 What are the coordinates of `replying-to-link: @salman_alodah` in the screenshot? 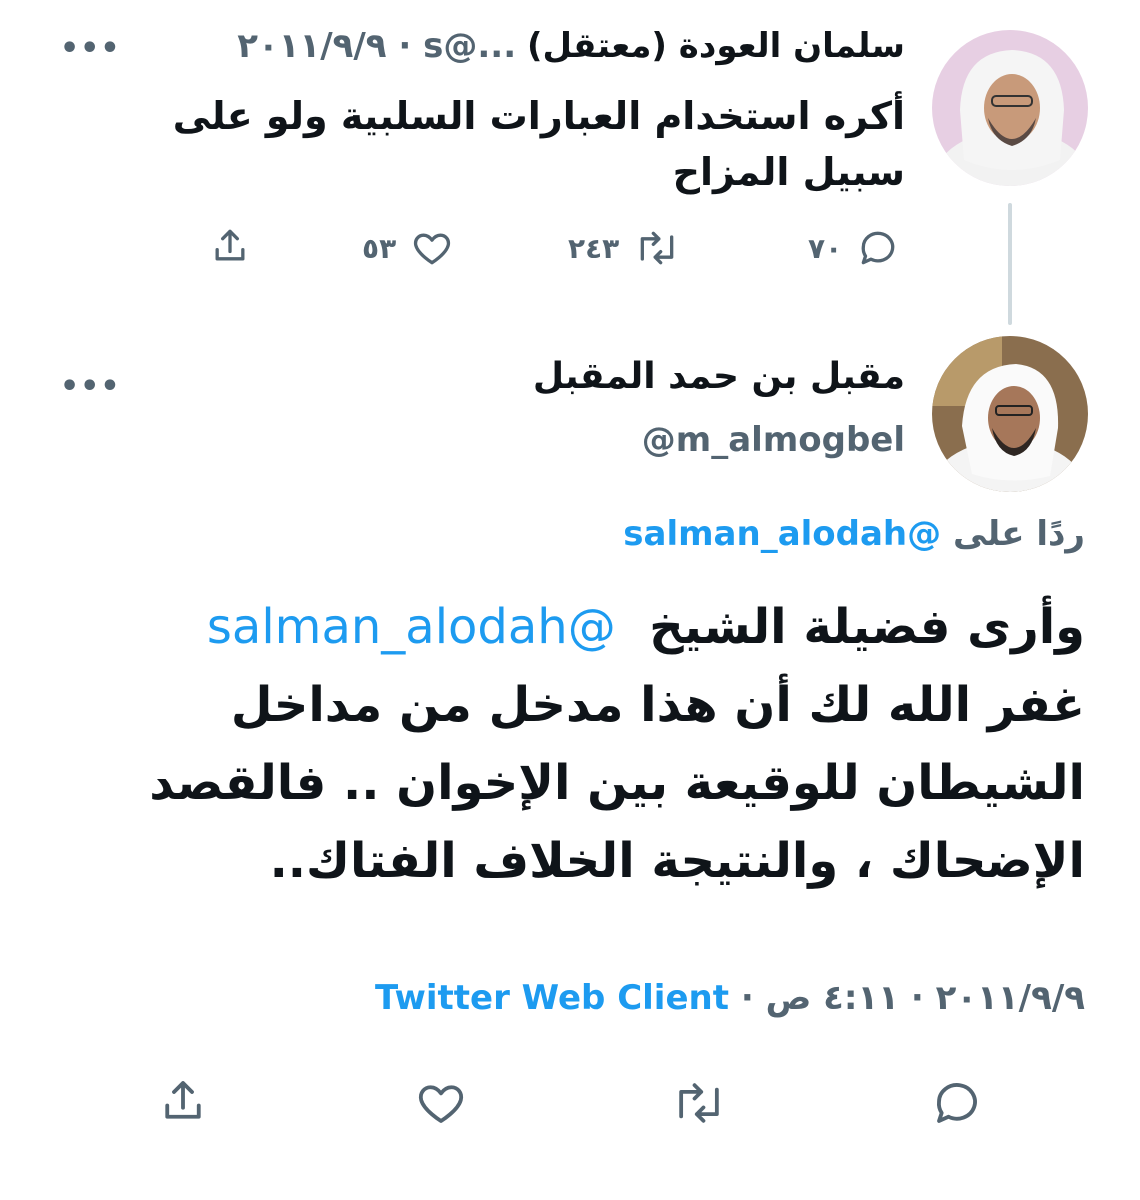 It's located at (782, 534).